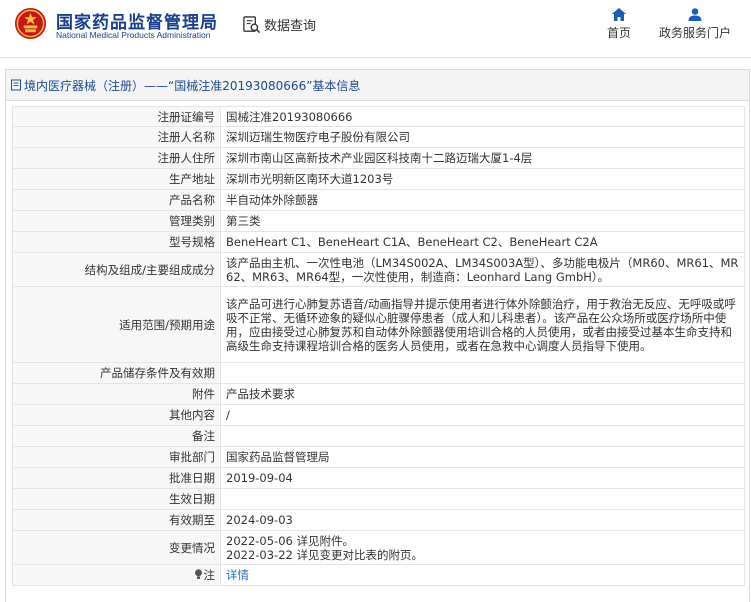 The image size is (751, 602). I want to click on table-row: 备注, so click(378, 436).